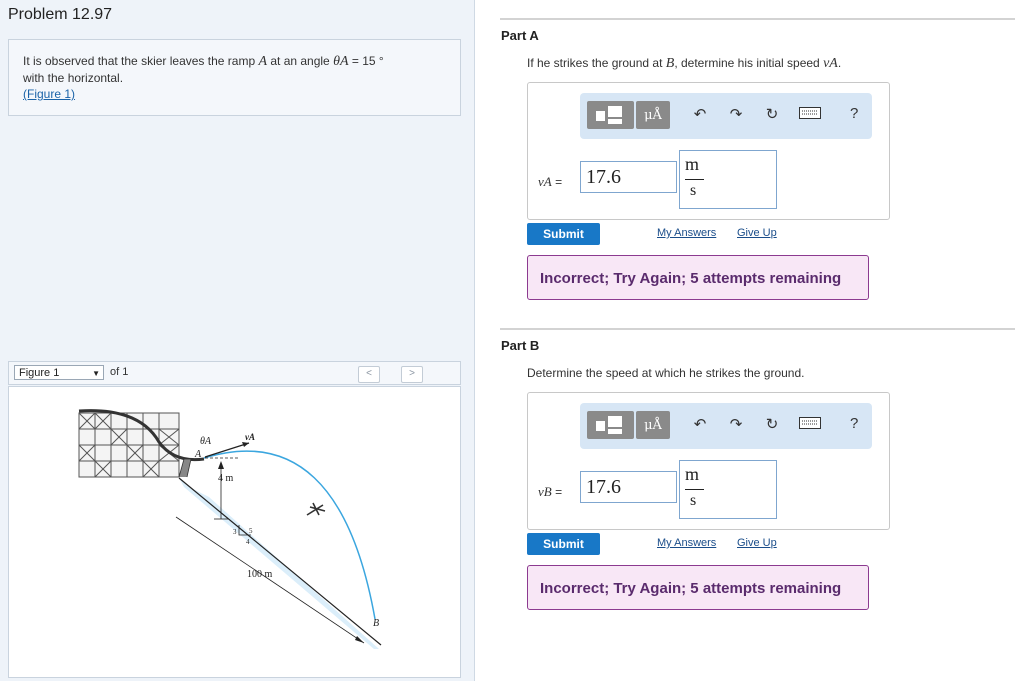  I want to click on ramp-structure, so click(129, 445).